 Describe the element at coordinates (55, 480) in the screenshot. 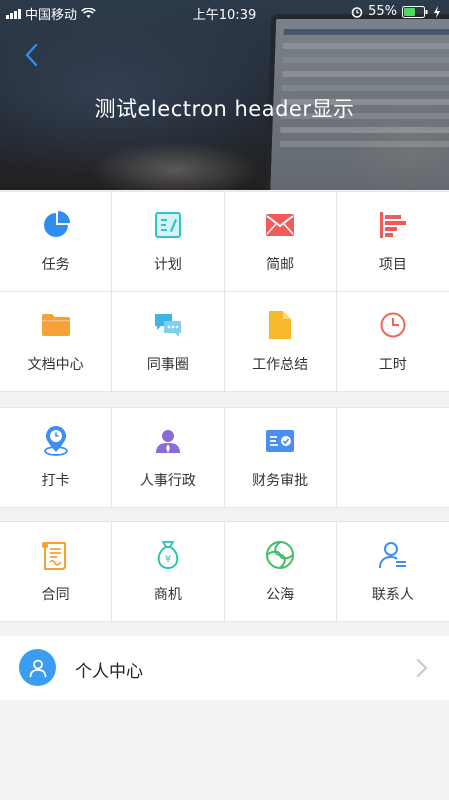

I see `module-label: 打卡` at that location.